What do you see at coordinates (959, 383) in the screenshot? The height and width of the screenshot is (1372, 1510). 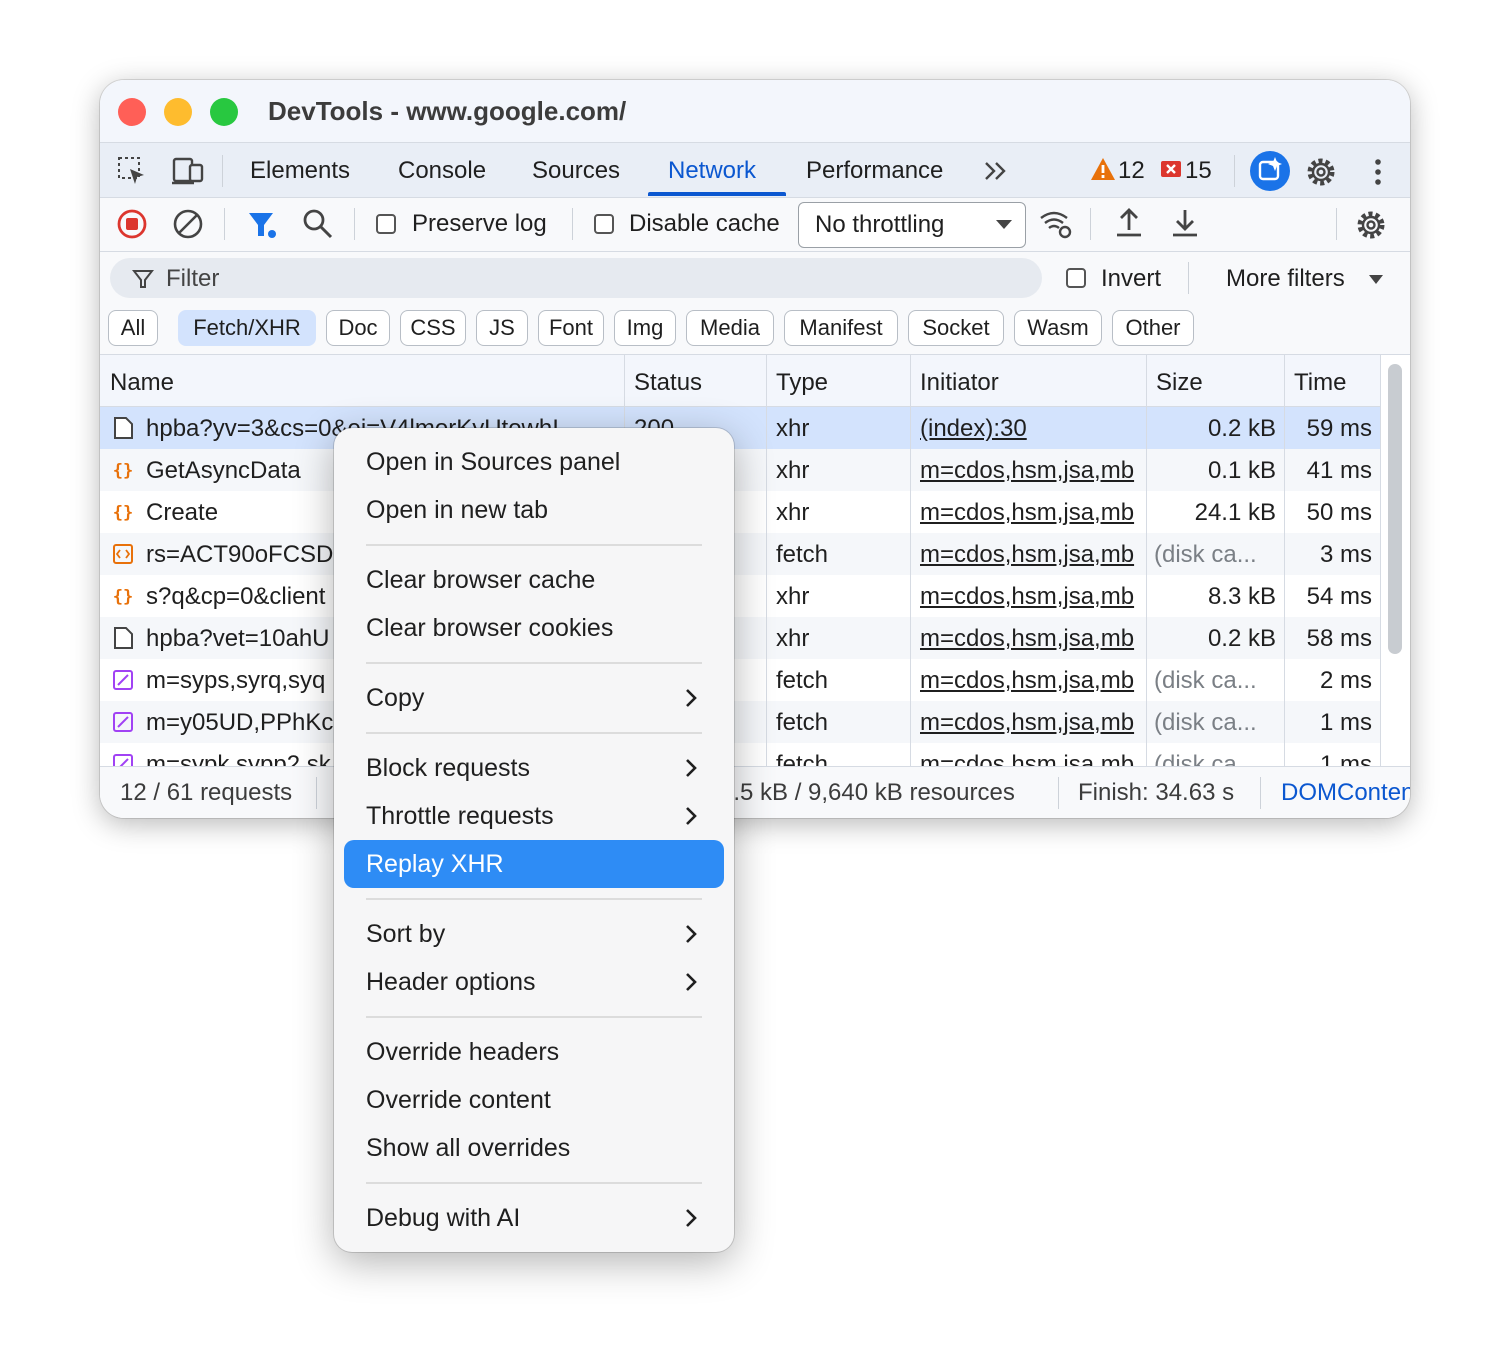 I see `column-initiator: Initiator` at bounding box center [959, 383].